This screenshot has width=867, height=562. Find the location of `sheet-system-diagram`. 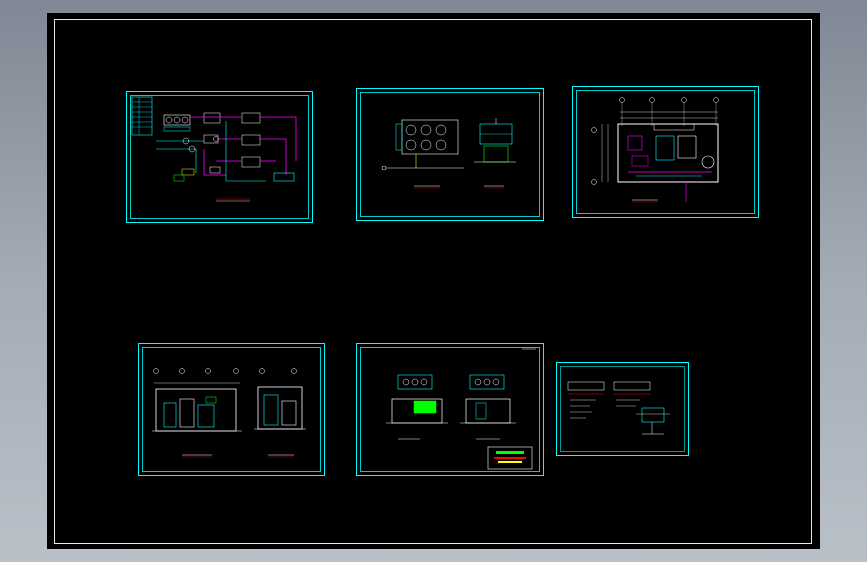

sheet-system-diagram is located at coordinates (219, 157).